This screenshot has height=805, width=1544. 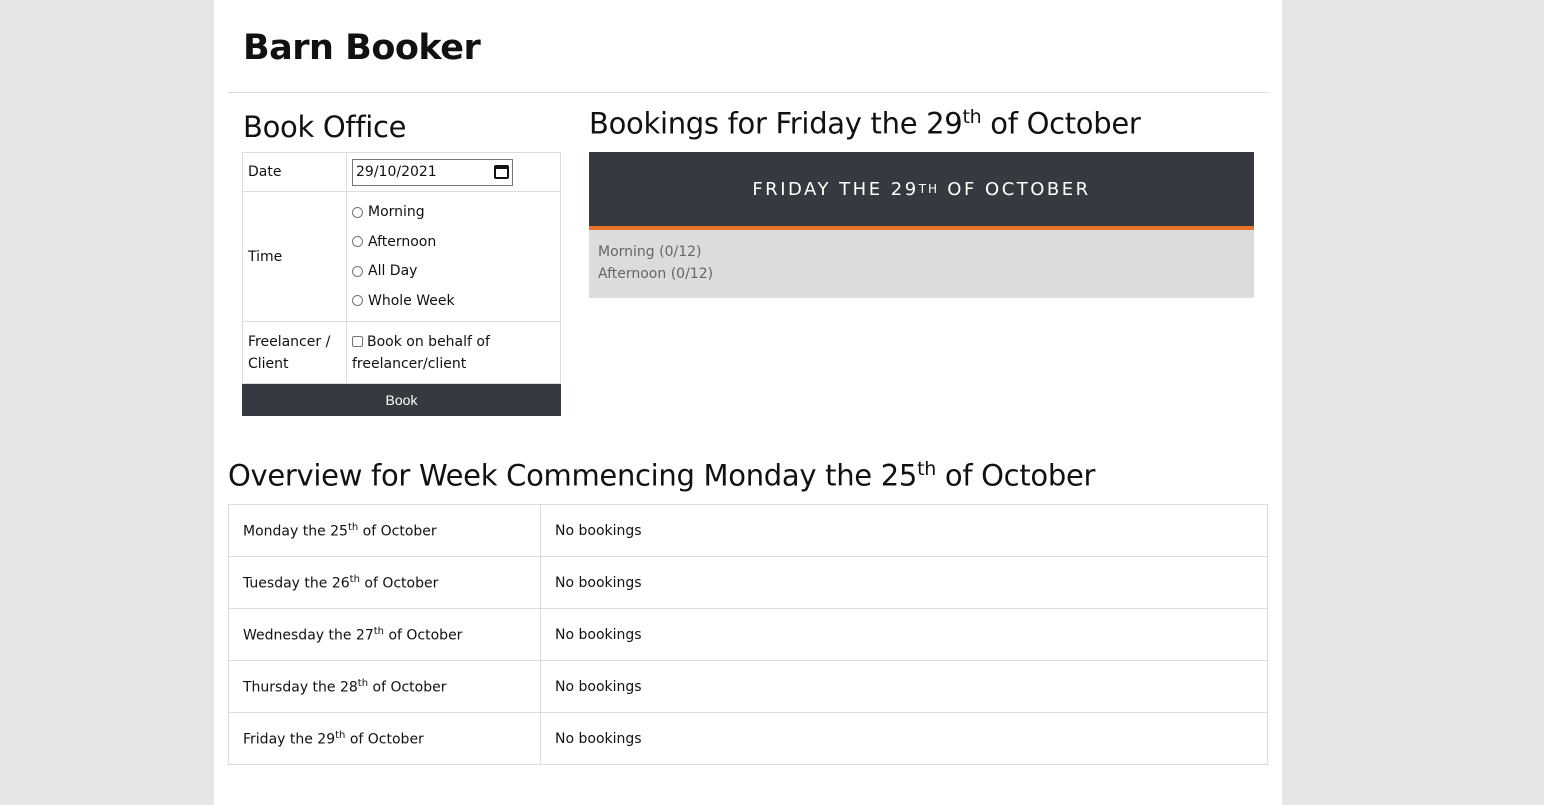 I want to click on freelancer-label: Freelancer / Client, so click(x=294, y=352).